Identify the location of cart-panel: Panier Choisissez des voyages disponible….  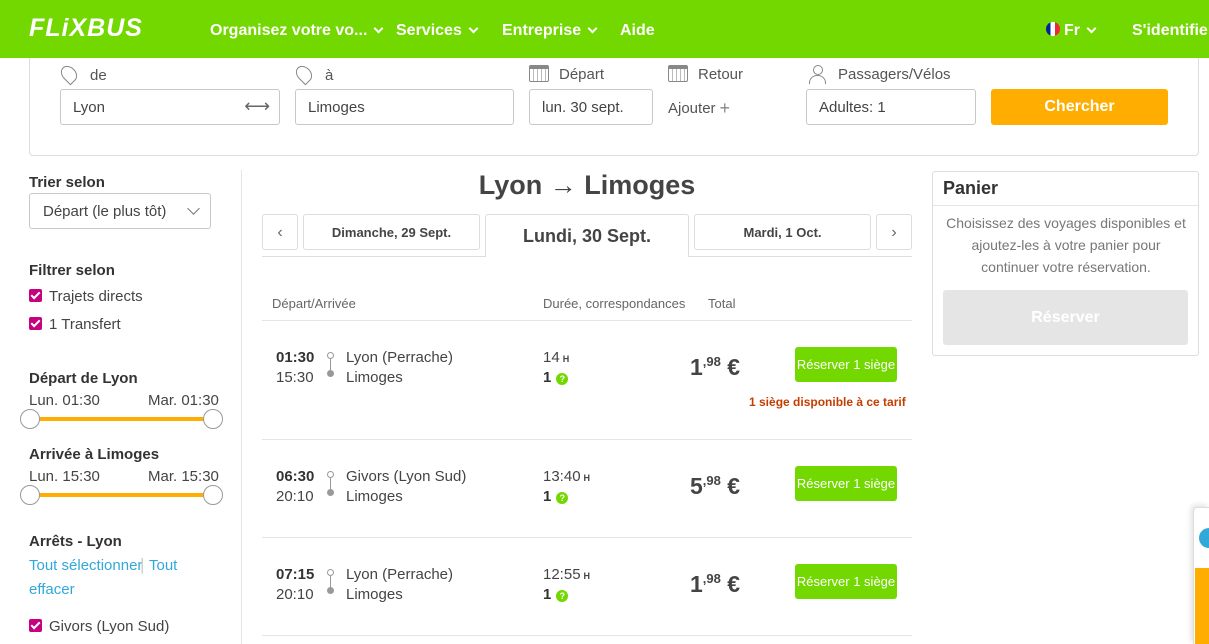
(1065, 263).